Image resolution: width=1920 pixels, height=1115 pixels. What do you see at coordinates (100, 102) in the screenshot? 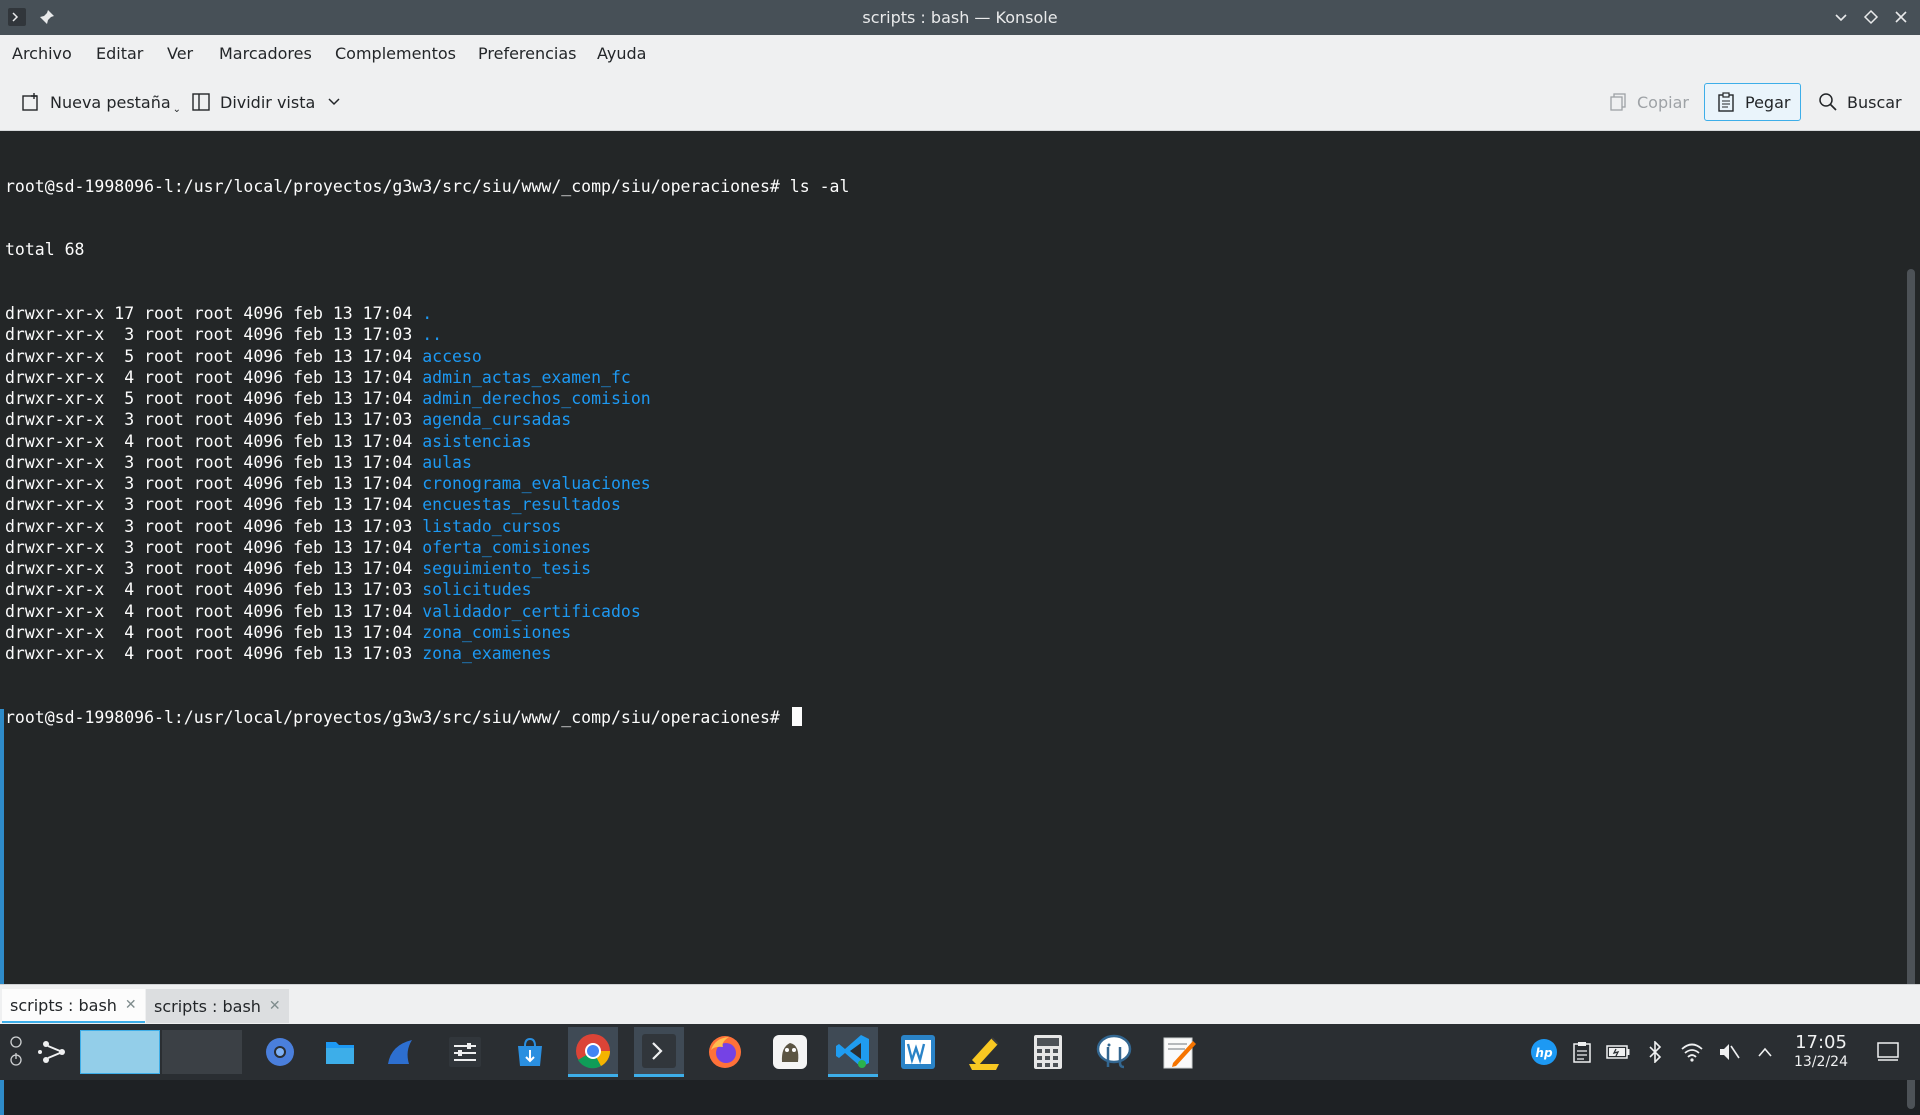
I see `new-tab-button: Nueva pestaña ⌄` at bounding box center [100, 102].